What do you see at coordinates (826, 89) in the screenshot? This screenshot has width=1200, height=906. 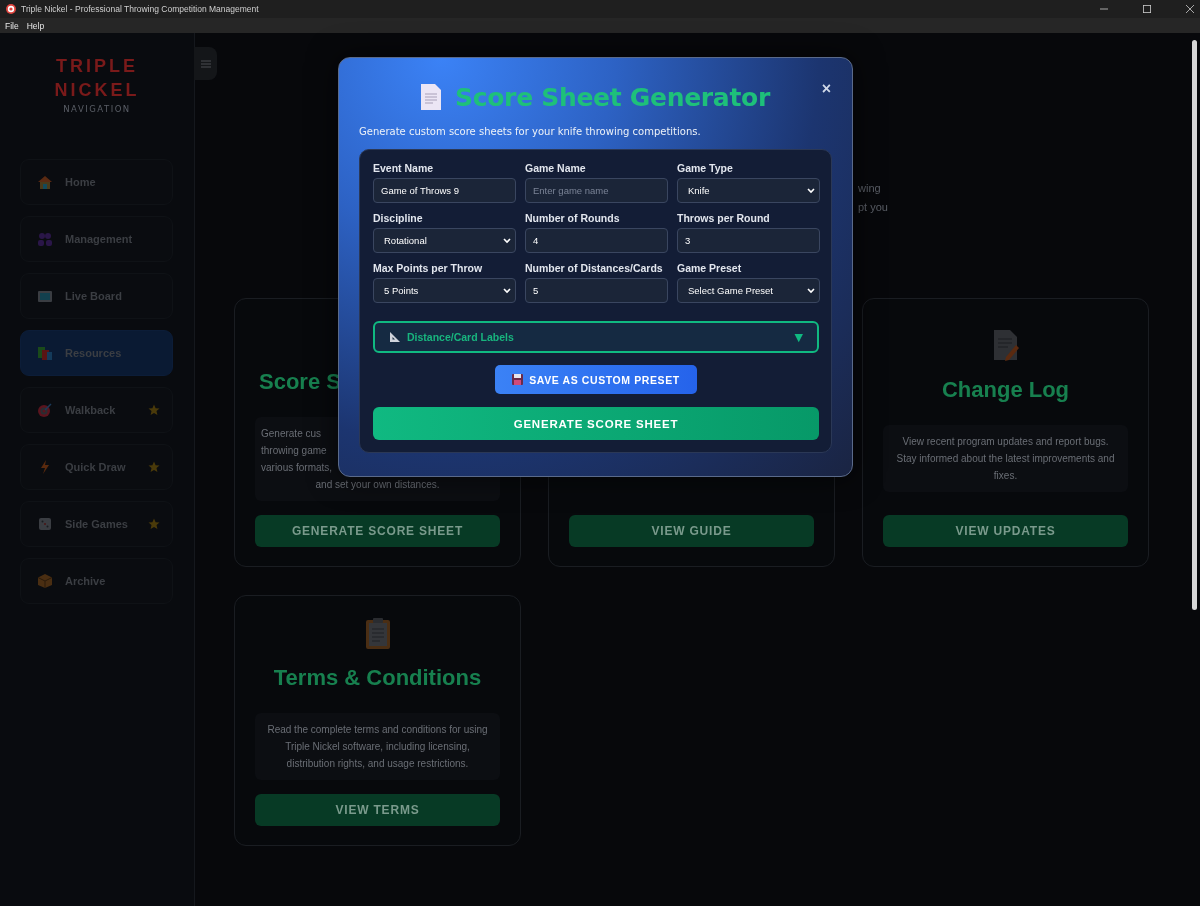 I see `close-button: ×` at bounding box center [826, 89].